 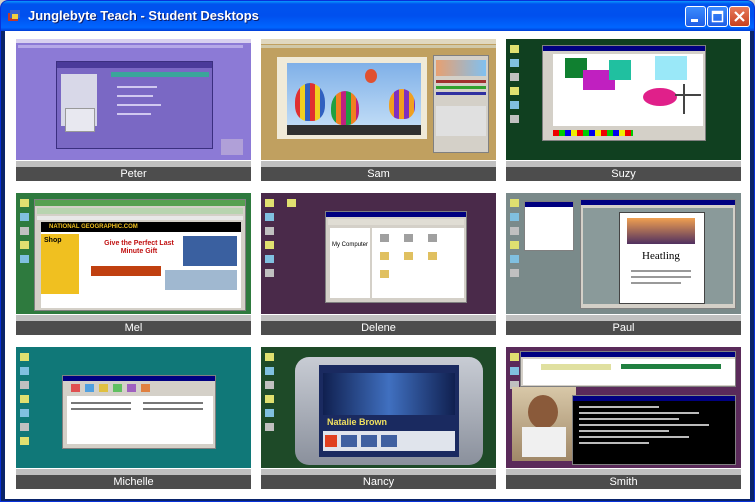 What do you see at coordinates (623, 328) in the screenshot?
I see `student-name: Paul` at bounding box center [623, 328].